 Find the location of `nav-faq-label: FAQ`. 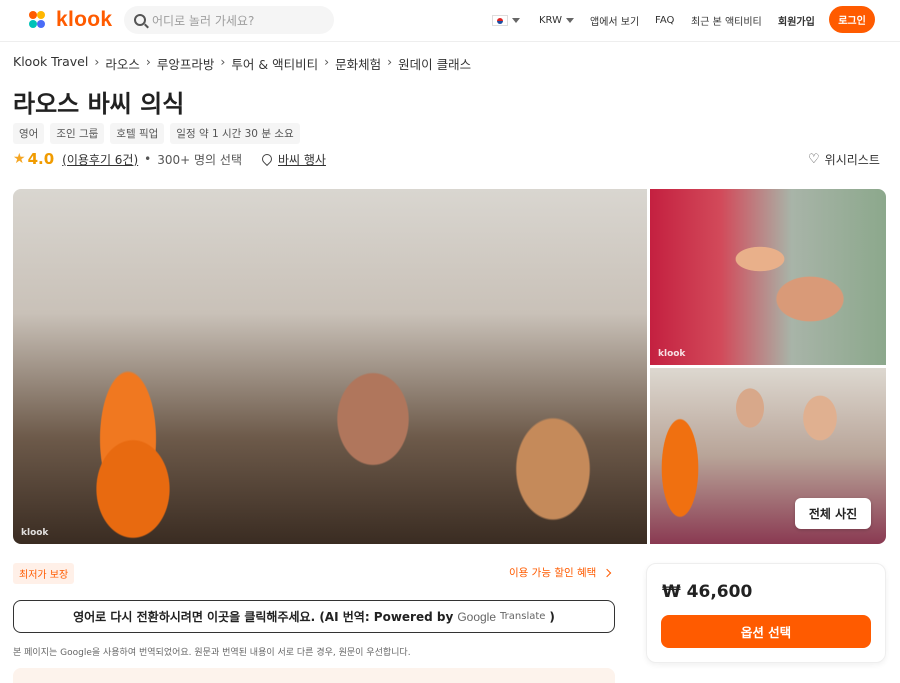

nav-faq-label: FAQ is located at coordinates (665, 20).